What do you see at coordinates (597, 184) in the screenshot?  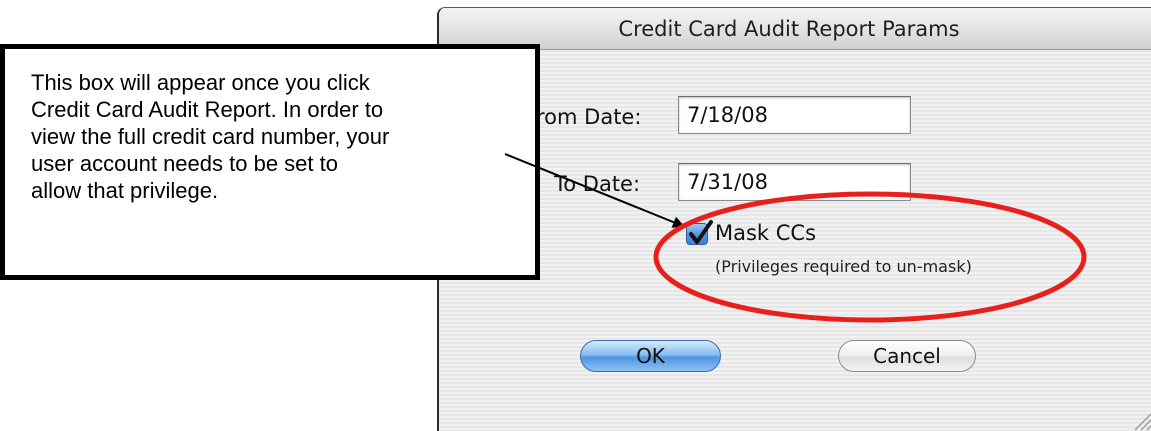 I see `to-date-label: To Date:` at bounding box center [597, 184].